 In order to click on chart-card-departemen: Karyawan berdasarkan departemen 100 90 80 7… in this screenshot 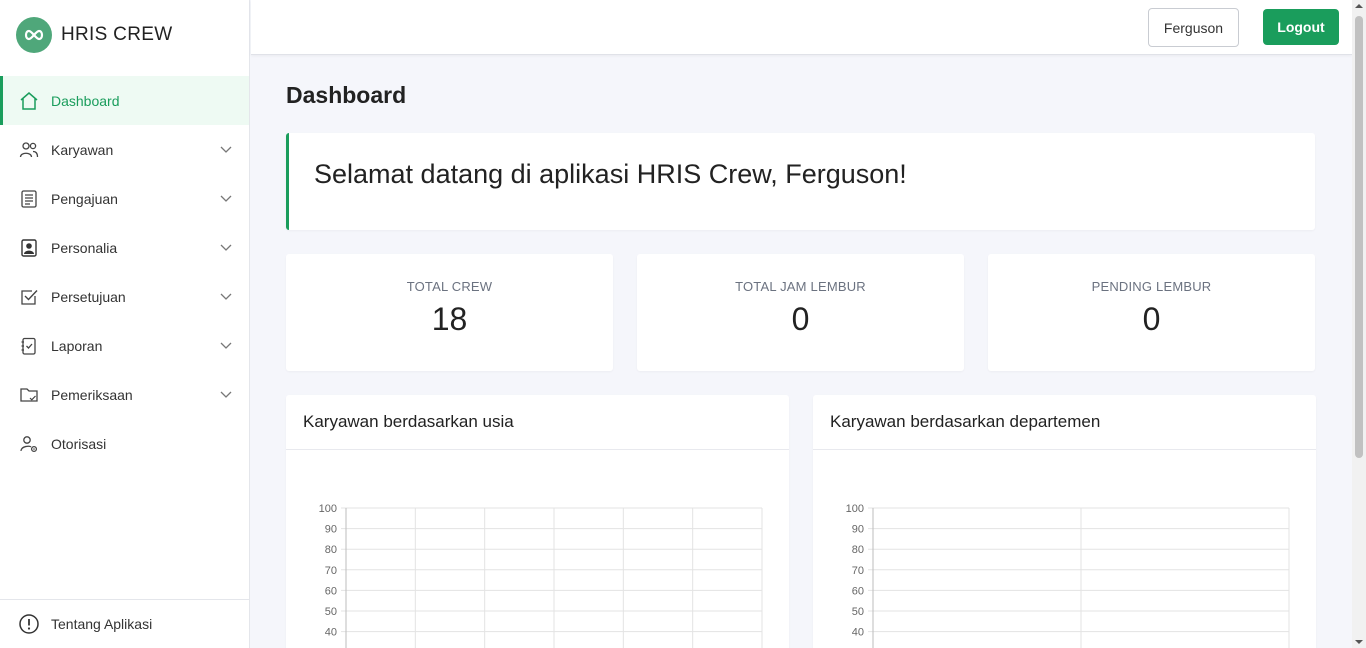, I will do `click(1064, 521)`.